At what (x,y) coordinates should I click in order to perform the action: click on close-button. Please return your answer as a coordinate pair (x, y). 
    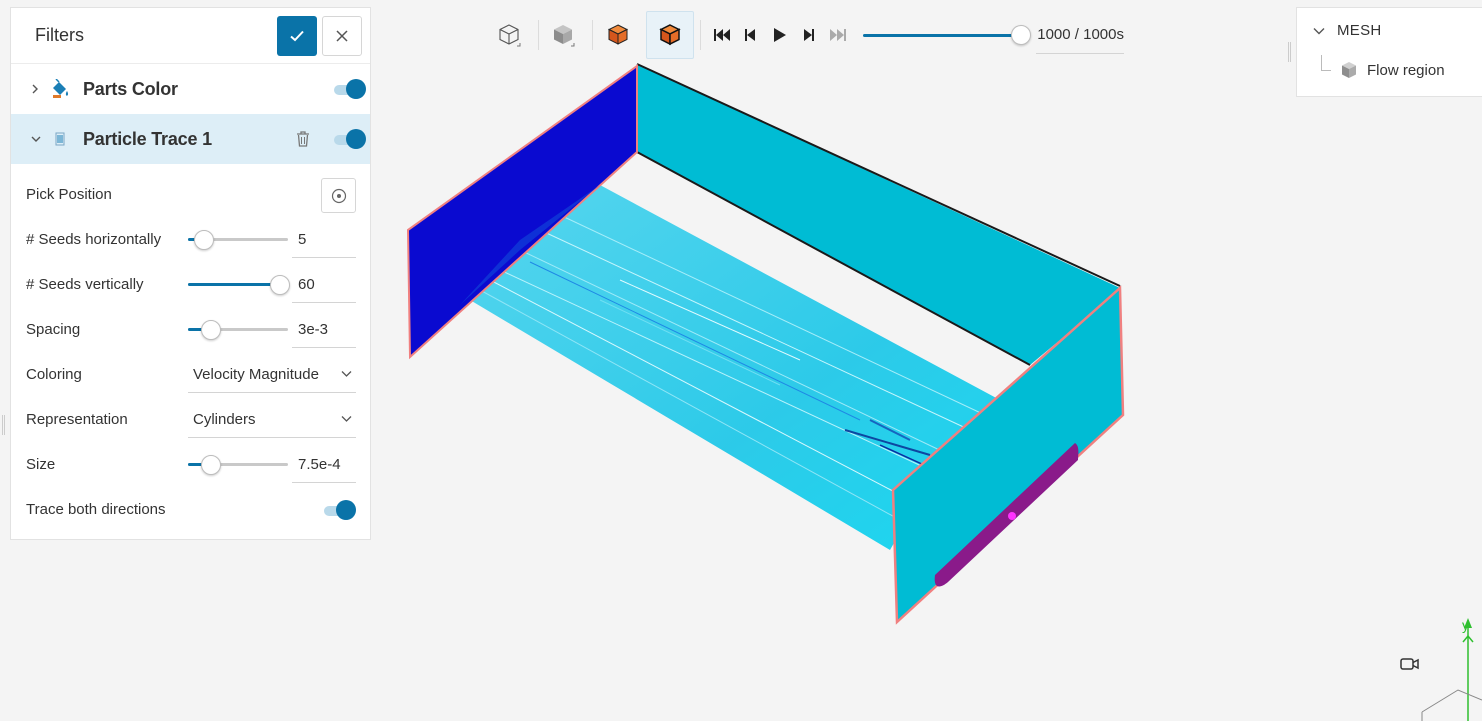
    Looking at the image, I should click on (342, 36).